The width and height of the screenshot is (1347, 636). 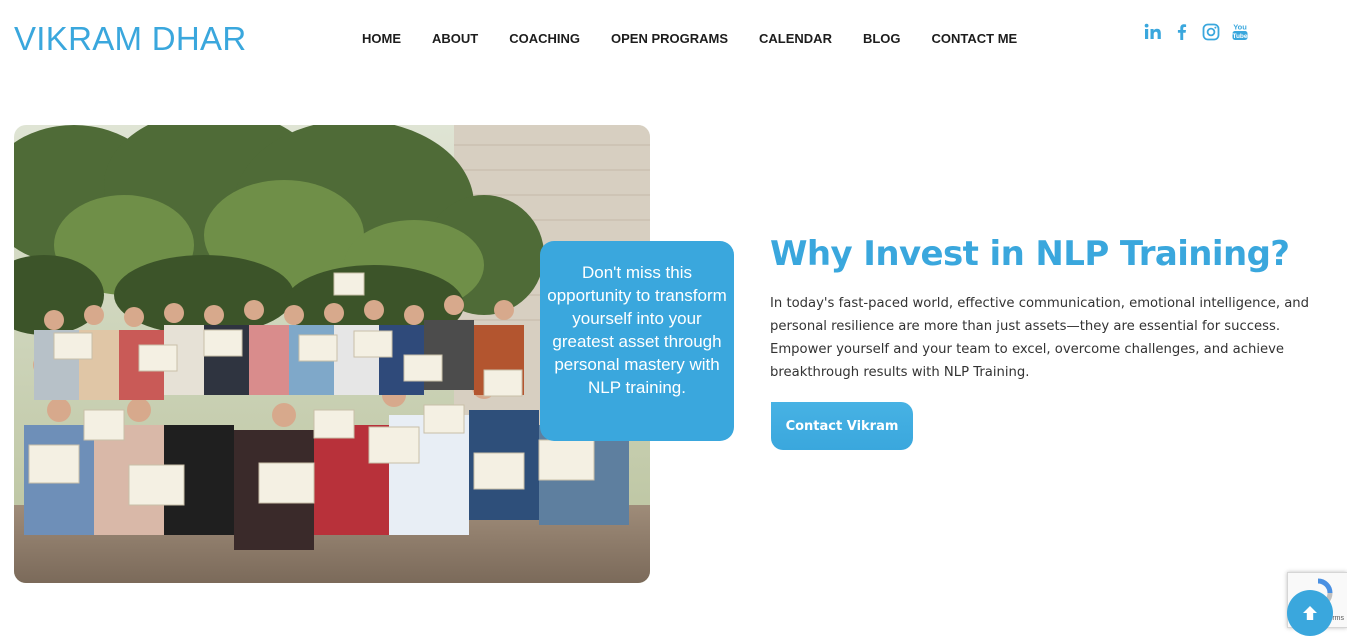 What do you see at coordinates (882, 38) in the screenshot?
I see `nav-blog: BLOG` at bounding box center [882, 38].